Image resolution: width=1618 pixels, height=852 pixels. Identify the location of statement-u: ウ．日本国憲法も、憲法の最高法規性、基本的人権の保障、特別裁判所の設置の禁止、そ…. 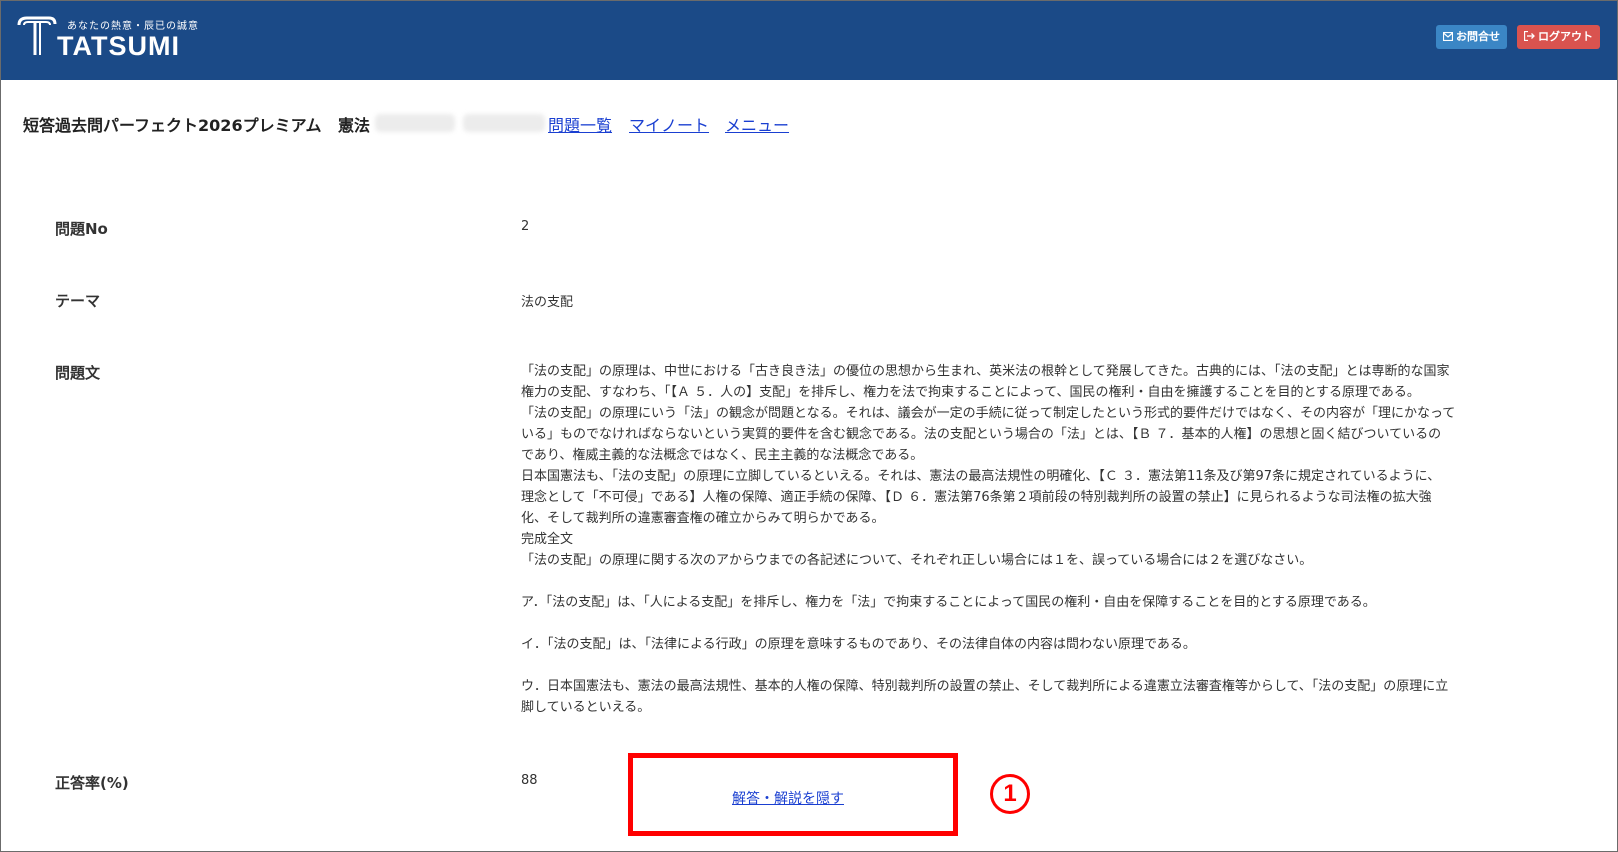
(985, 686).